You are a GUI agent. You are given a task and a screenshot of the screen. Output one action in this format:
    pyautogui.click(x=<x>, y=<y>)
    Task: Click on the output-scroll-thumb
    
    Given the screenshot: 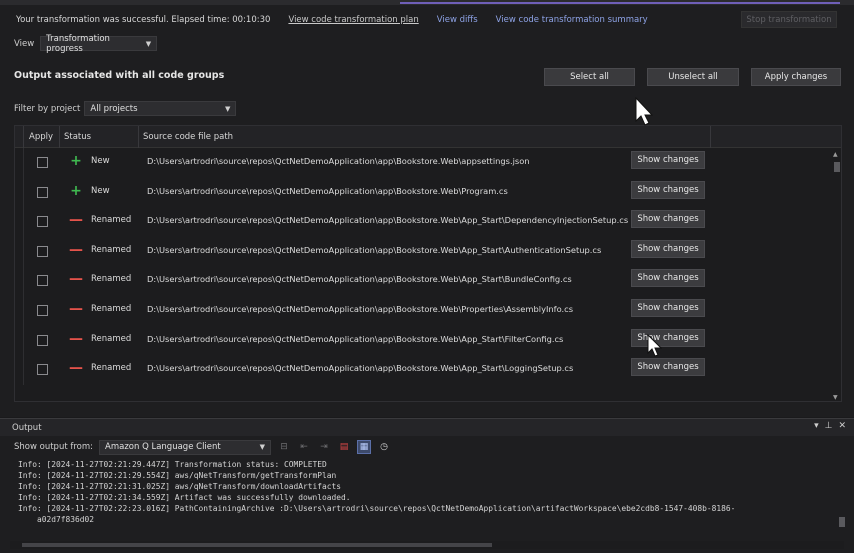 What is the action you would take?
    pyautogui.click(x=842, y=522)
    